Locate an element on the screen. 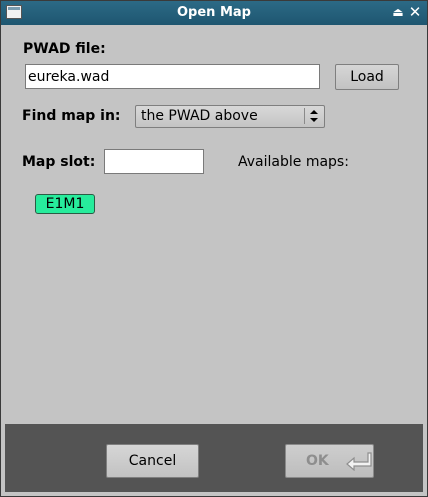  chevron-up-down-icon is located at coordinates (314, 116).